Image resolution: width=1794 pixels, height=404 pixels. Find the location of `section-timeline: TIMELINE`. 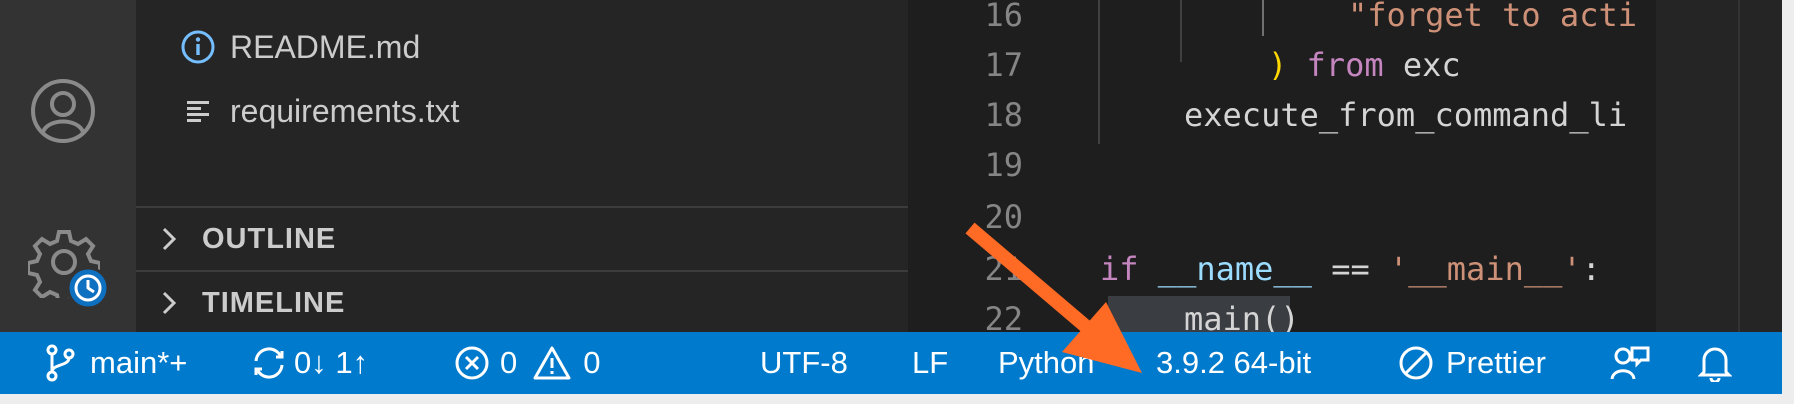

section-timeline: TIMELINE is located at coordinates (522, 302).